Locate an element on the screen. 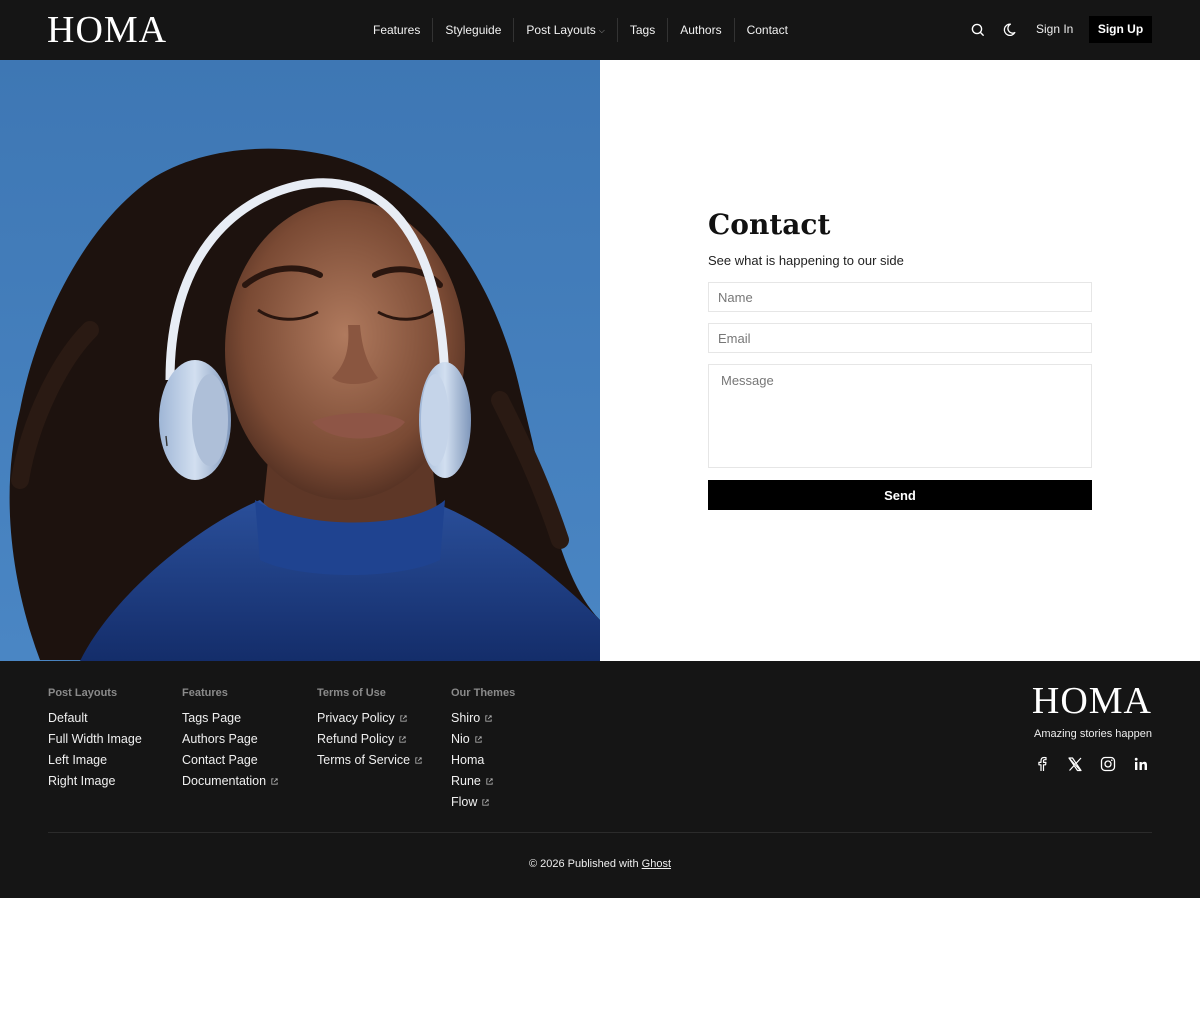 This screenshot has width=1200, height=1029. footer-link-privacy-policy: Privacy Policy is located at coordinates (370, 718).